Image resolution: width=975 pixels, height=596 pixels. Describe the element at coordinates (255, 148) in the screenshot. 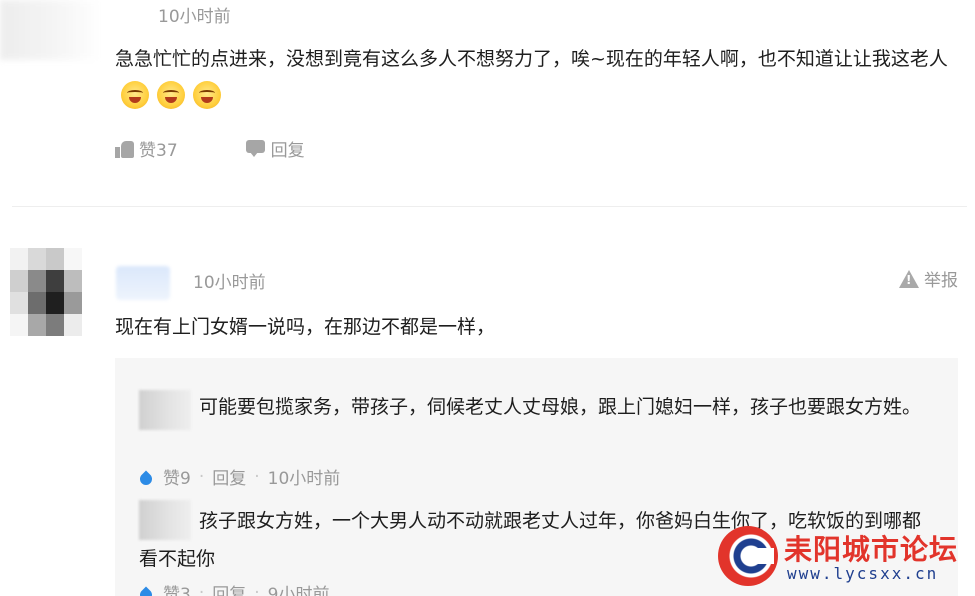

I see `comment-bubble-icon` at that location.